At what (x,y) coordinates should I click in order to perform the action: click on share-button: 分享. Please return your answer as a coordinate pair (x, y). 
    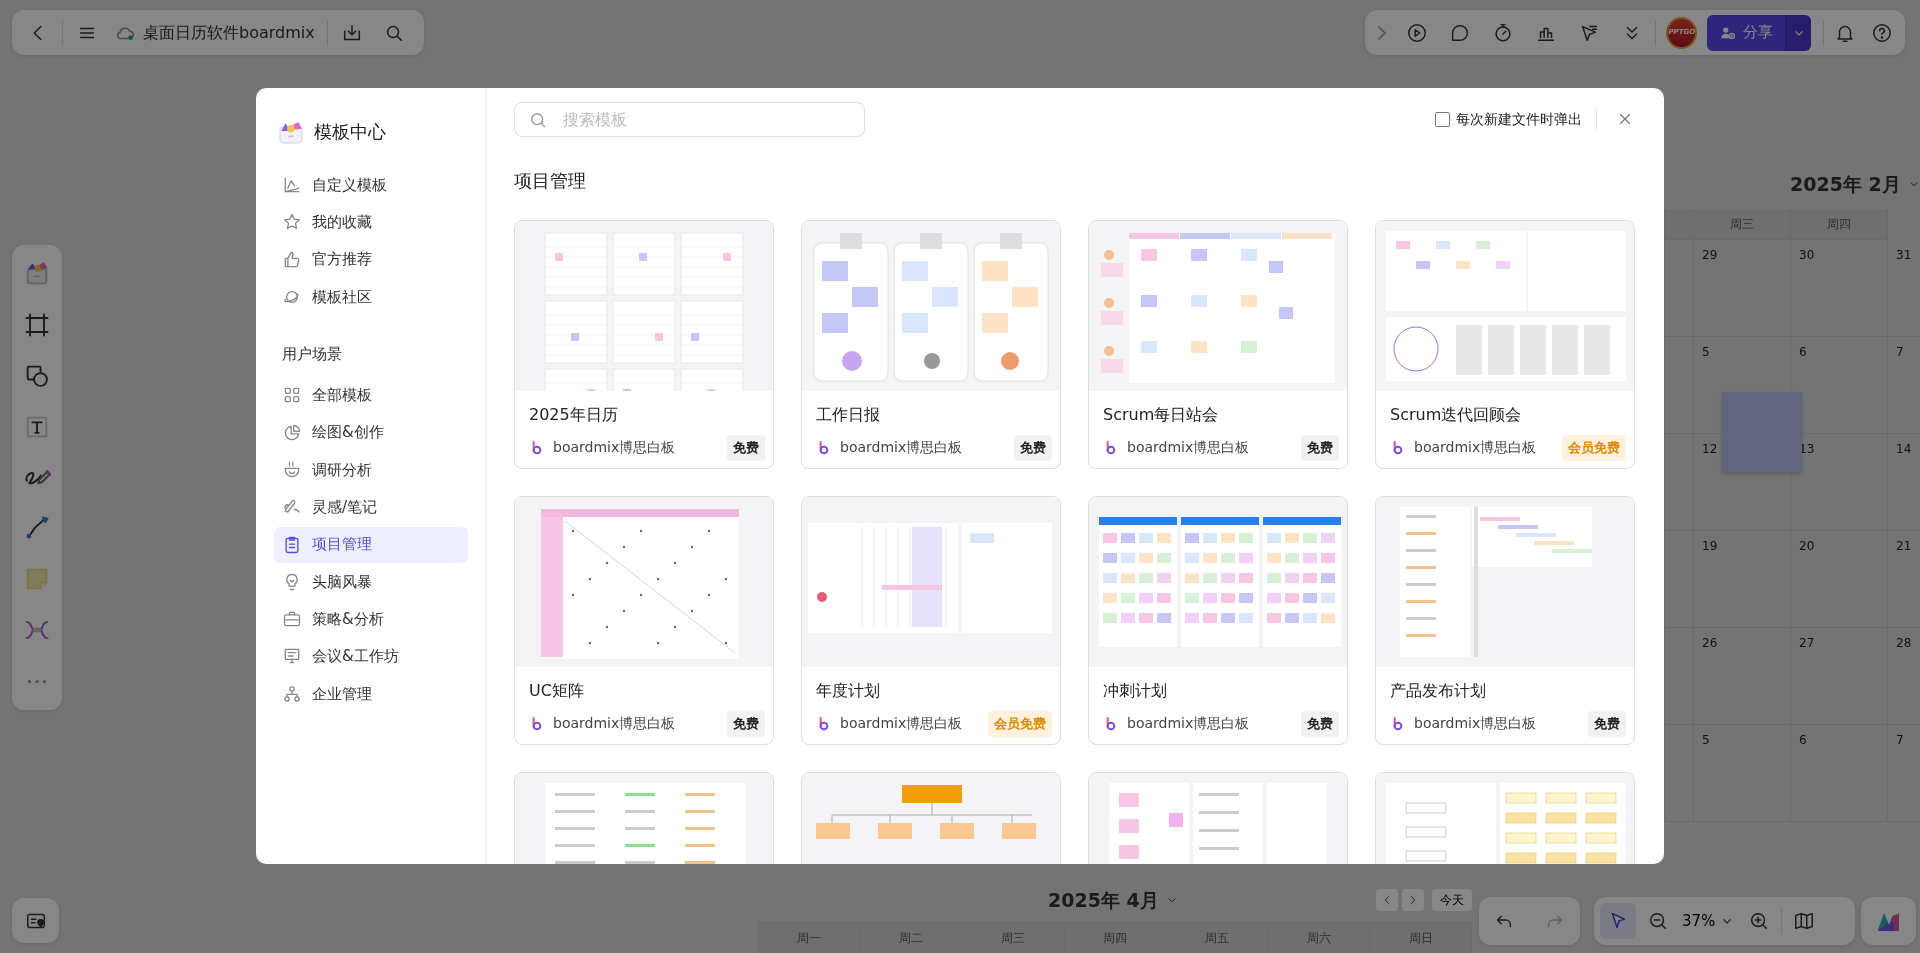
    Looking at the image, I should click on (1746, 32).